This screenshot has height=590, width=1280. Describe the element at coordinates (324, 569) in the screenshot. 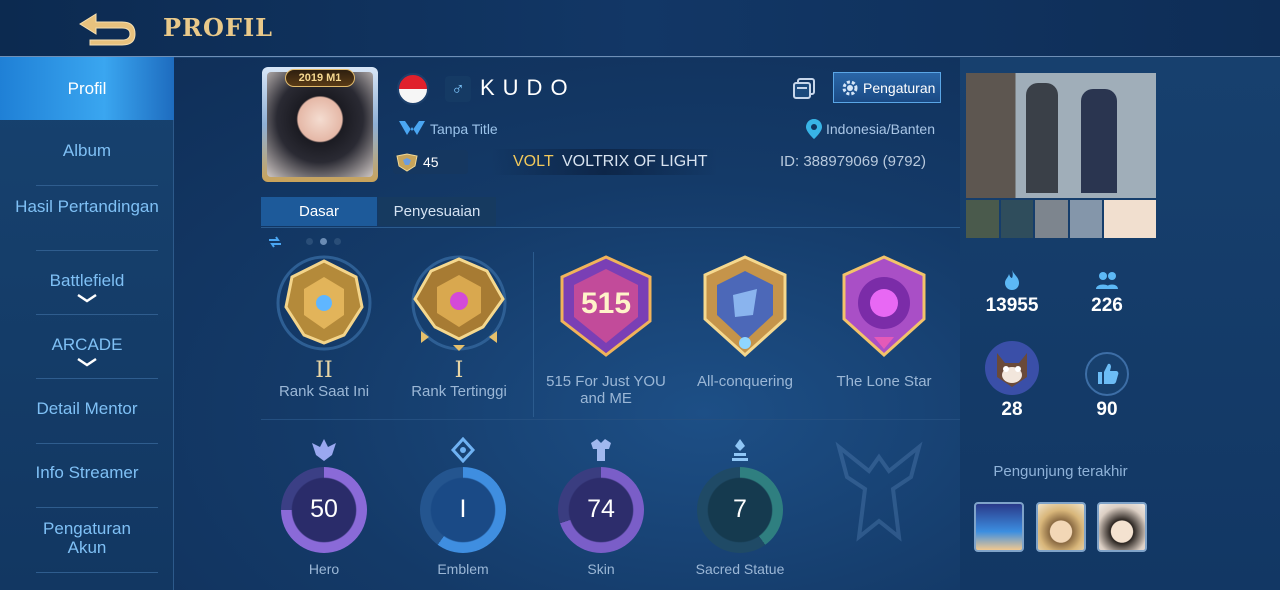

I see `hero-label: Hero` at that location.